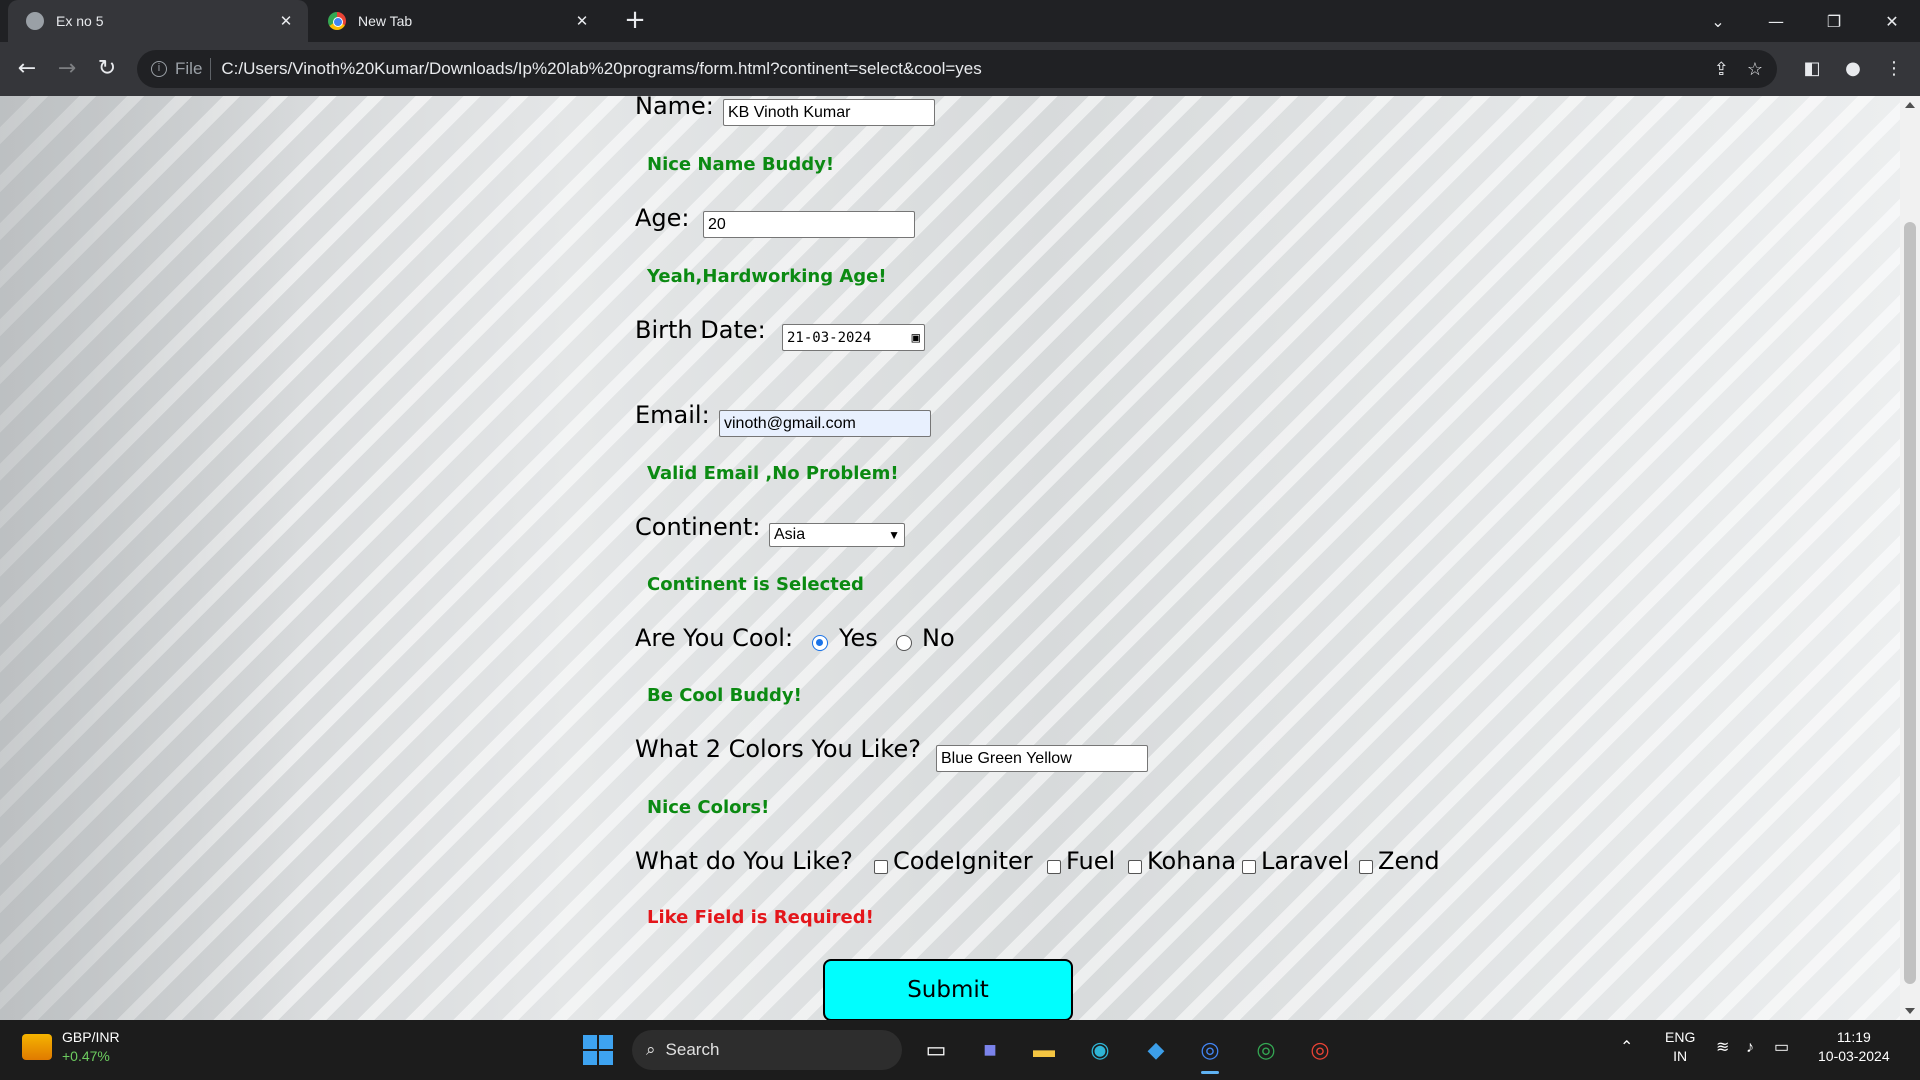 The width and height of the screenshot is (1920, 1080). I want to click on share-icon: ⇪, so click(1721, 69).